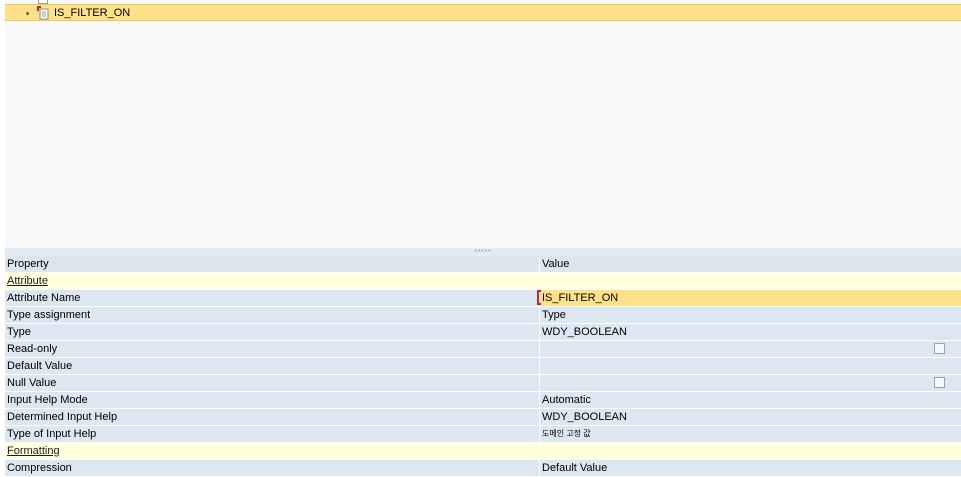  What do you see at coordinates (483, 434) in the screenshot?
I see `table-row-type-of-input-help: Type of Input Help 도메인 고정 값` at bounding box center [483, 434].